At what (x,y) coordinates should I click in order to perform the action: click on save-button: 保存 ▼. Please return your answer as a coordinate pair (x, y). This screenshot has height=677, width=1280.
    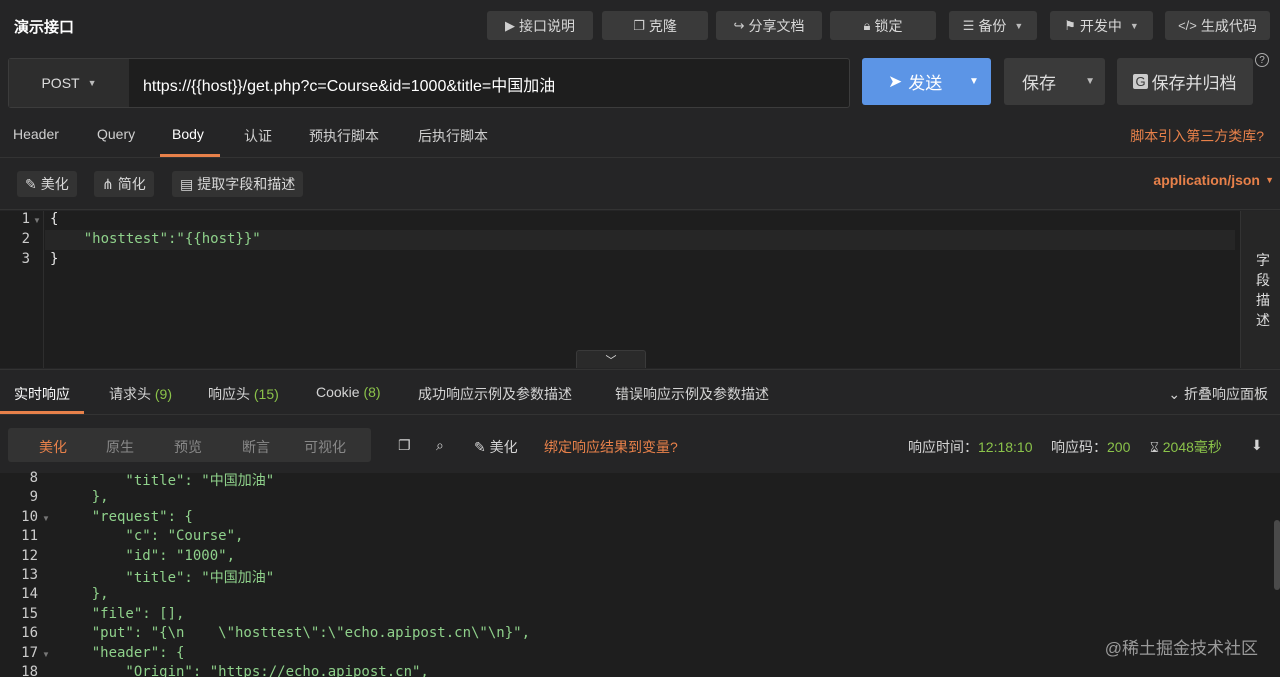
    Looking at the image, I should click on (1054, 81).